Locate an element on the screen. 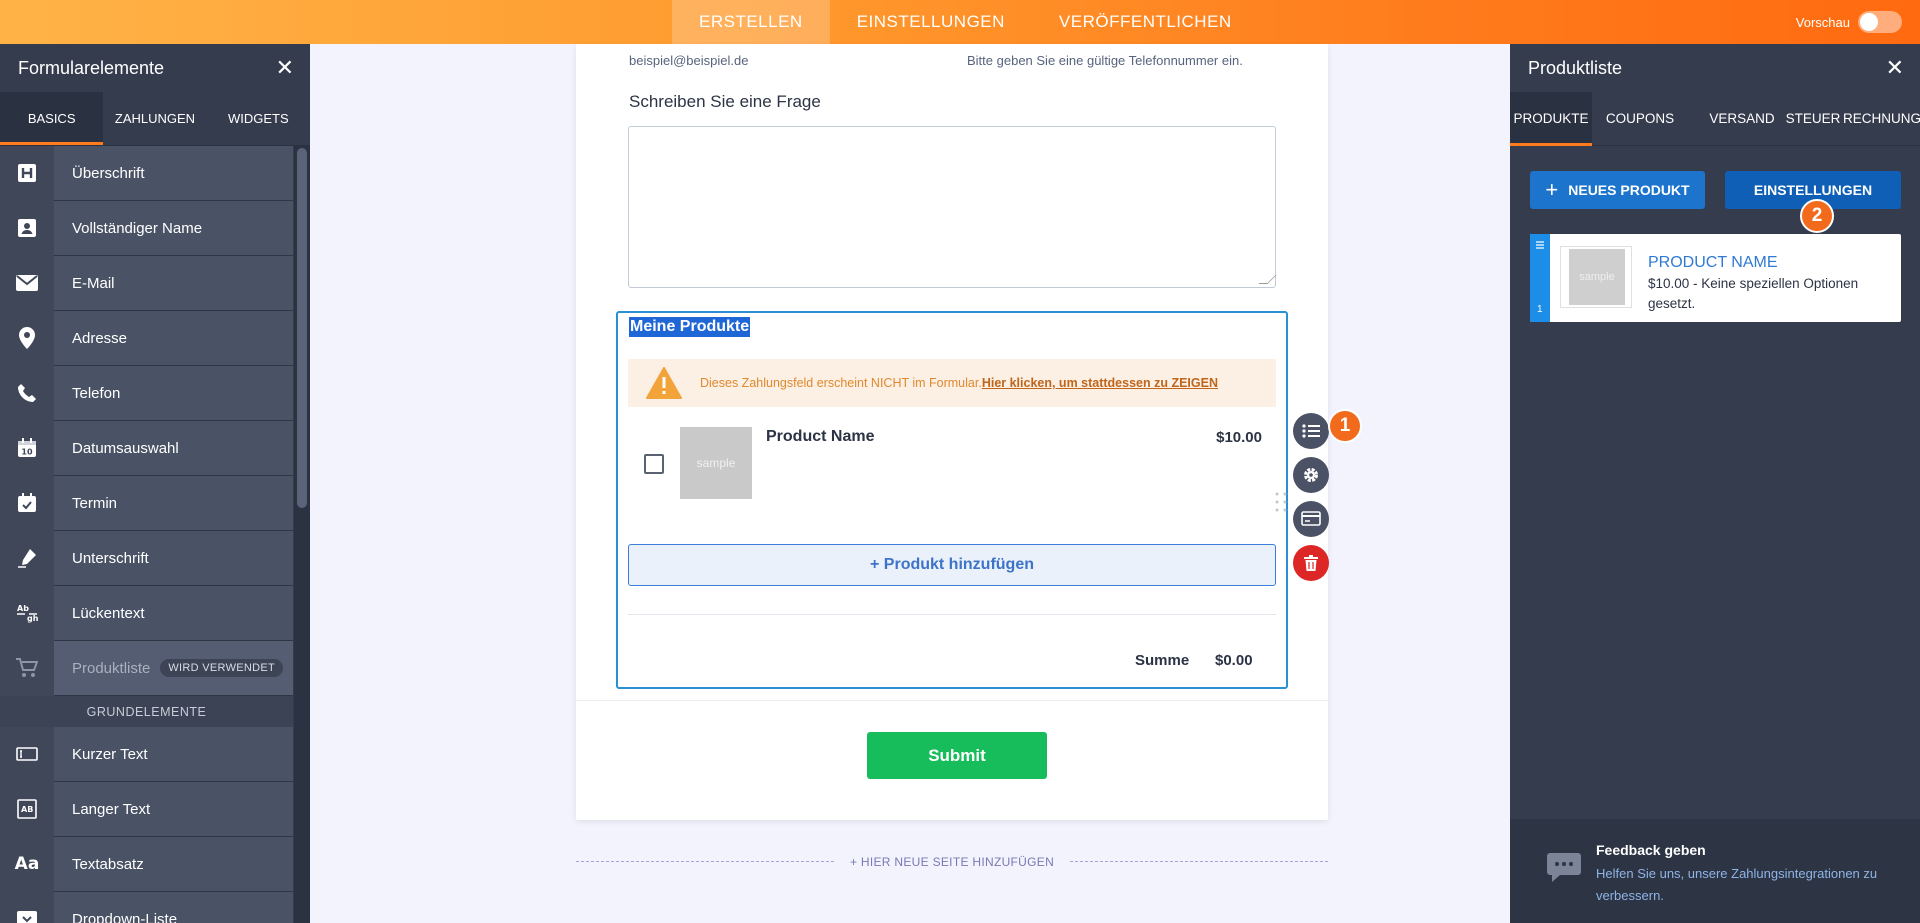 This screenshot has width=1920, height=923. element-paragraph: Aa Textabsatz is located at coordinates (146, 864).